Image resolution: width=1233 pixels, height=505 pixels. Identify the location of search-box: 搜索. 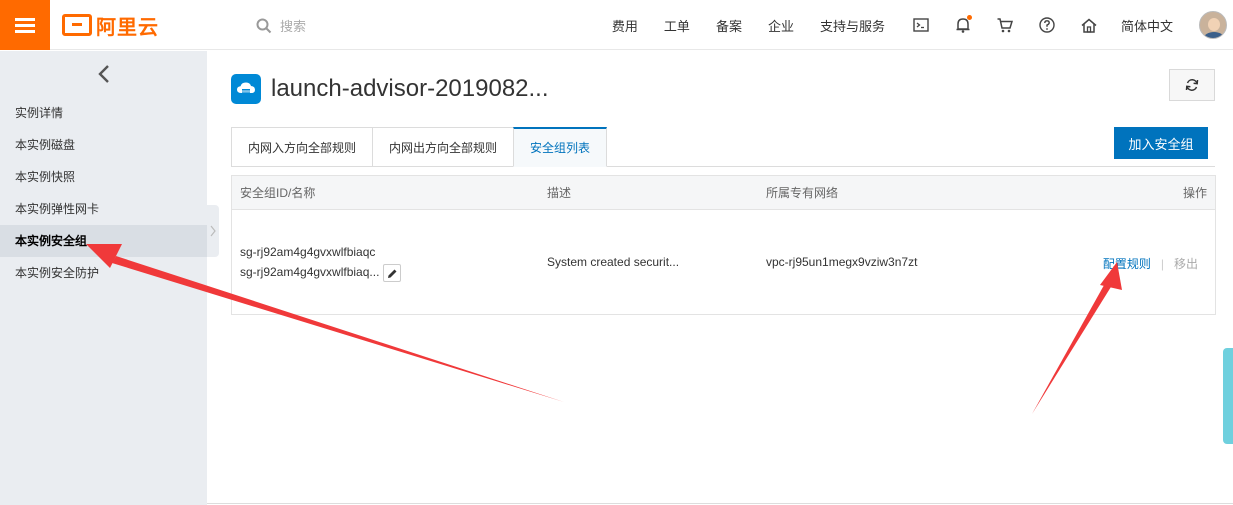
(281, 25).